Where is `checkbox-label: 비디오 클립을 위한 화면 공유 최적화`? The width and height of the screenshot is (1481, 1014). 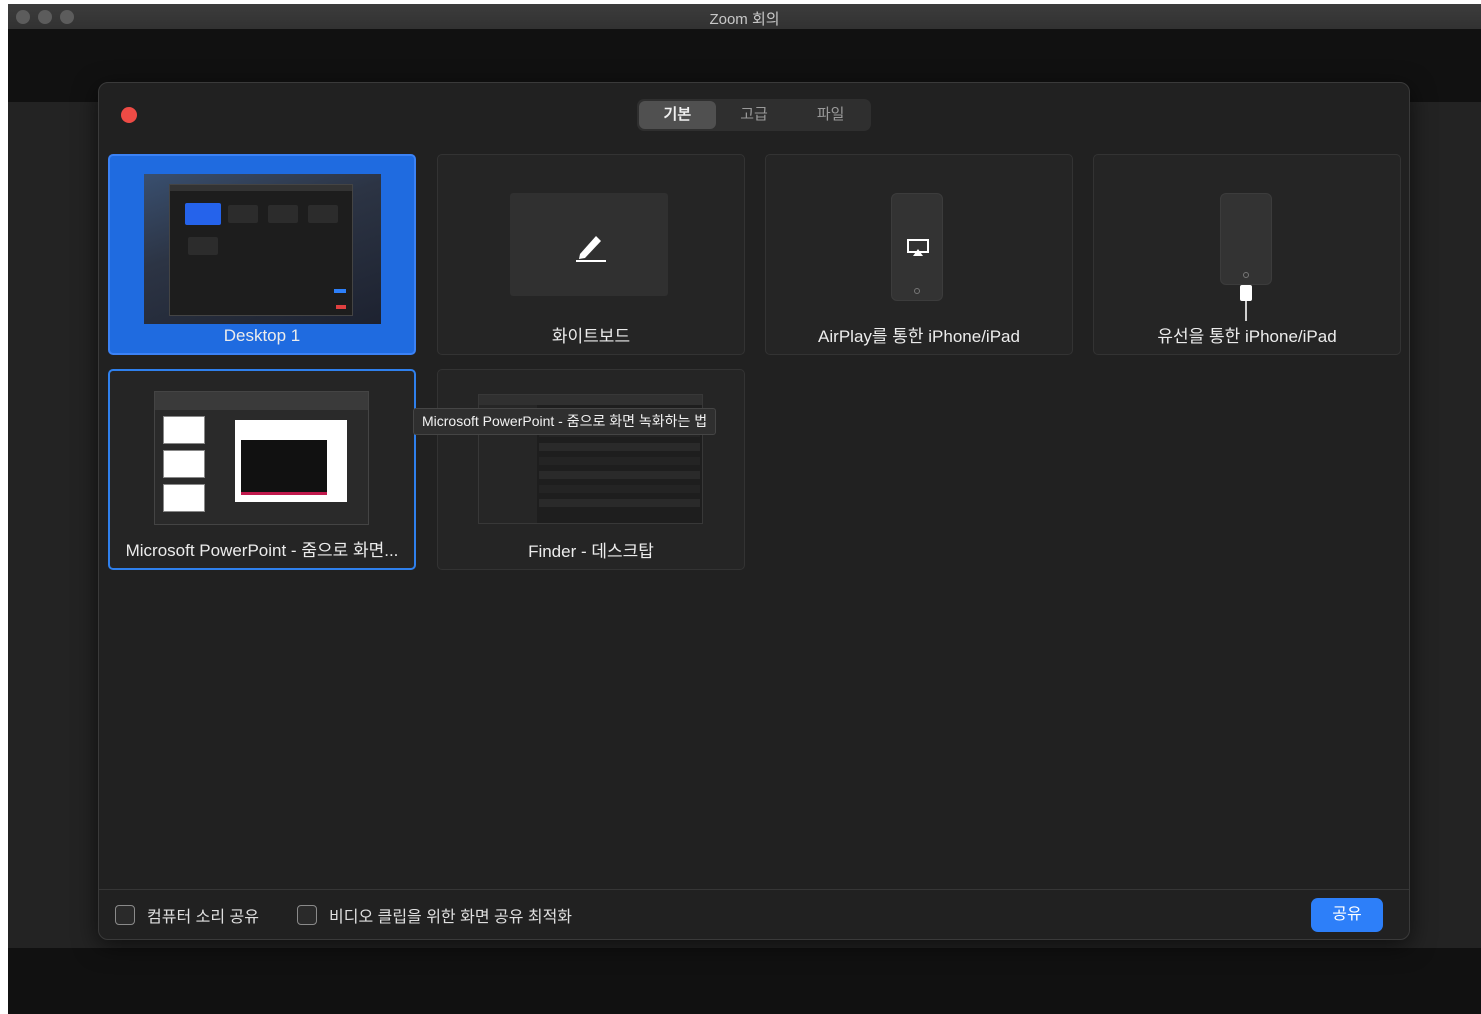
checkbox-label: 비디오 클립을 위한 화면 공유 최적화 is located at coordinates (451, 917).